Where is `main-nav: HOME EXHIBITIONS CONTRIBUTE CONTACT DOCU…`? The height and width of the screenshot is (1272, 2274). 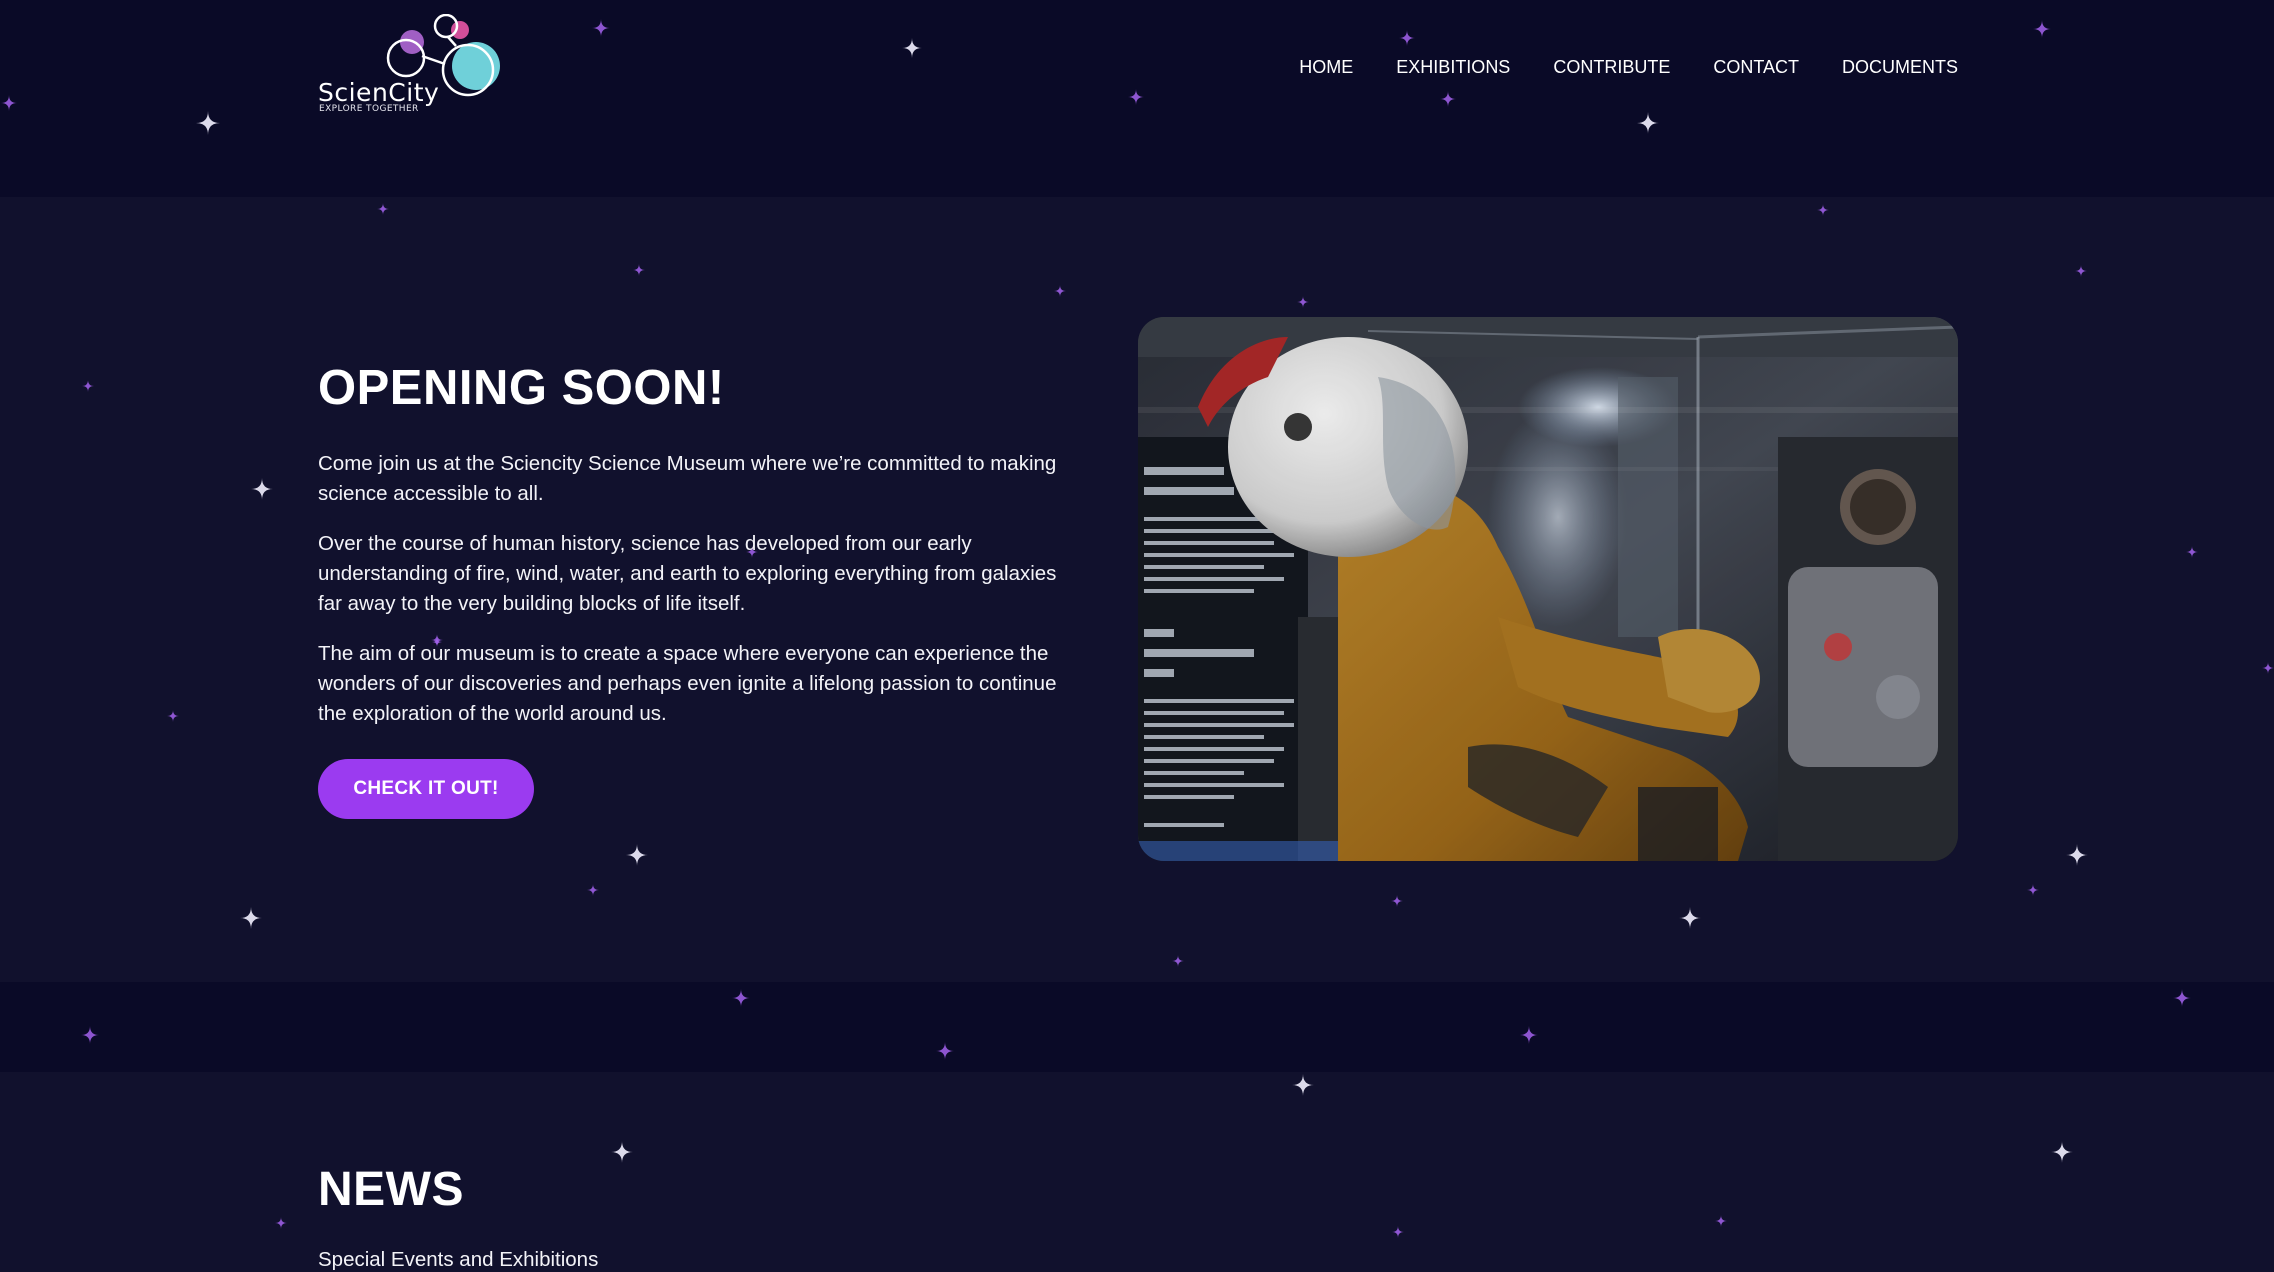
main-nav: HOME EXHIBITIONS CONTRIBUTE CONTACT DOCU… is located at coordinates (1628, 67).